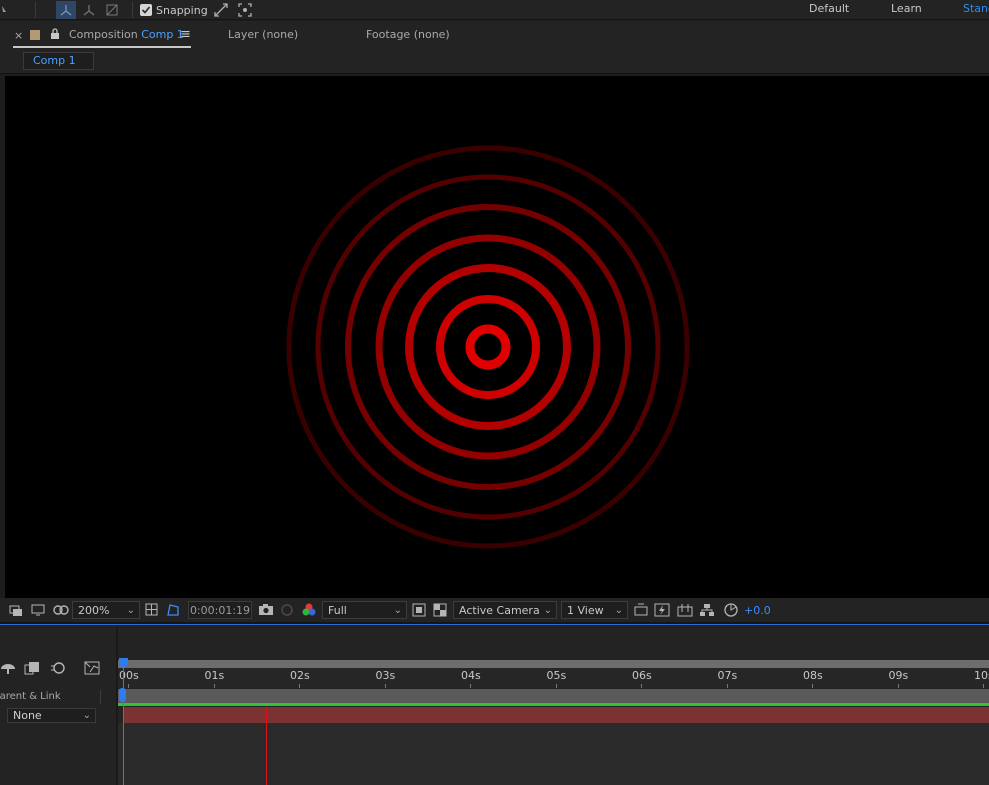 This screenshot has height=785, width=989. I want to click on transparency-grid-icon, so click(440, 610).